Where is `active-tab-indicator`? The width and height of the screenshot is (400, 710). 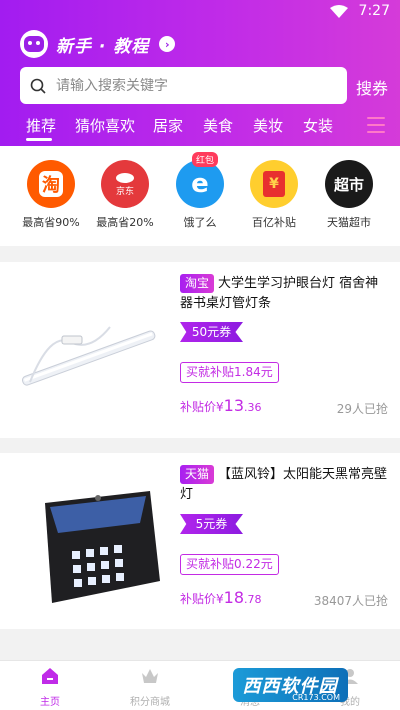 active-tab-indicator is located at coordinates (39, 139).